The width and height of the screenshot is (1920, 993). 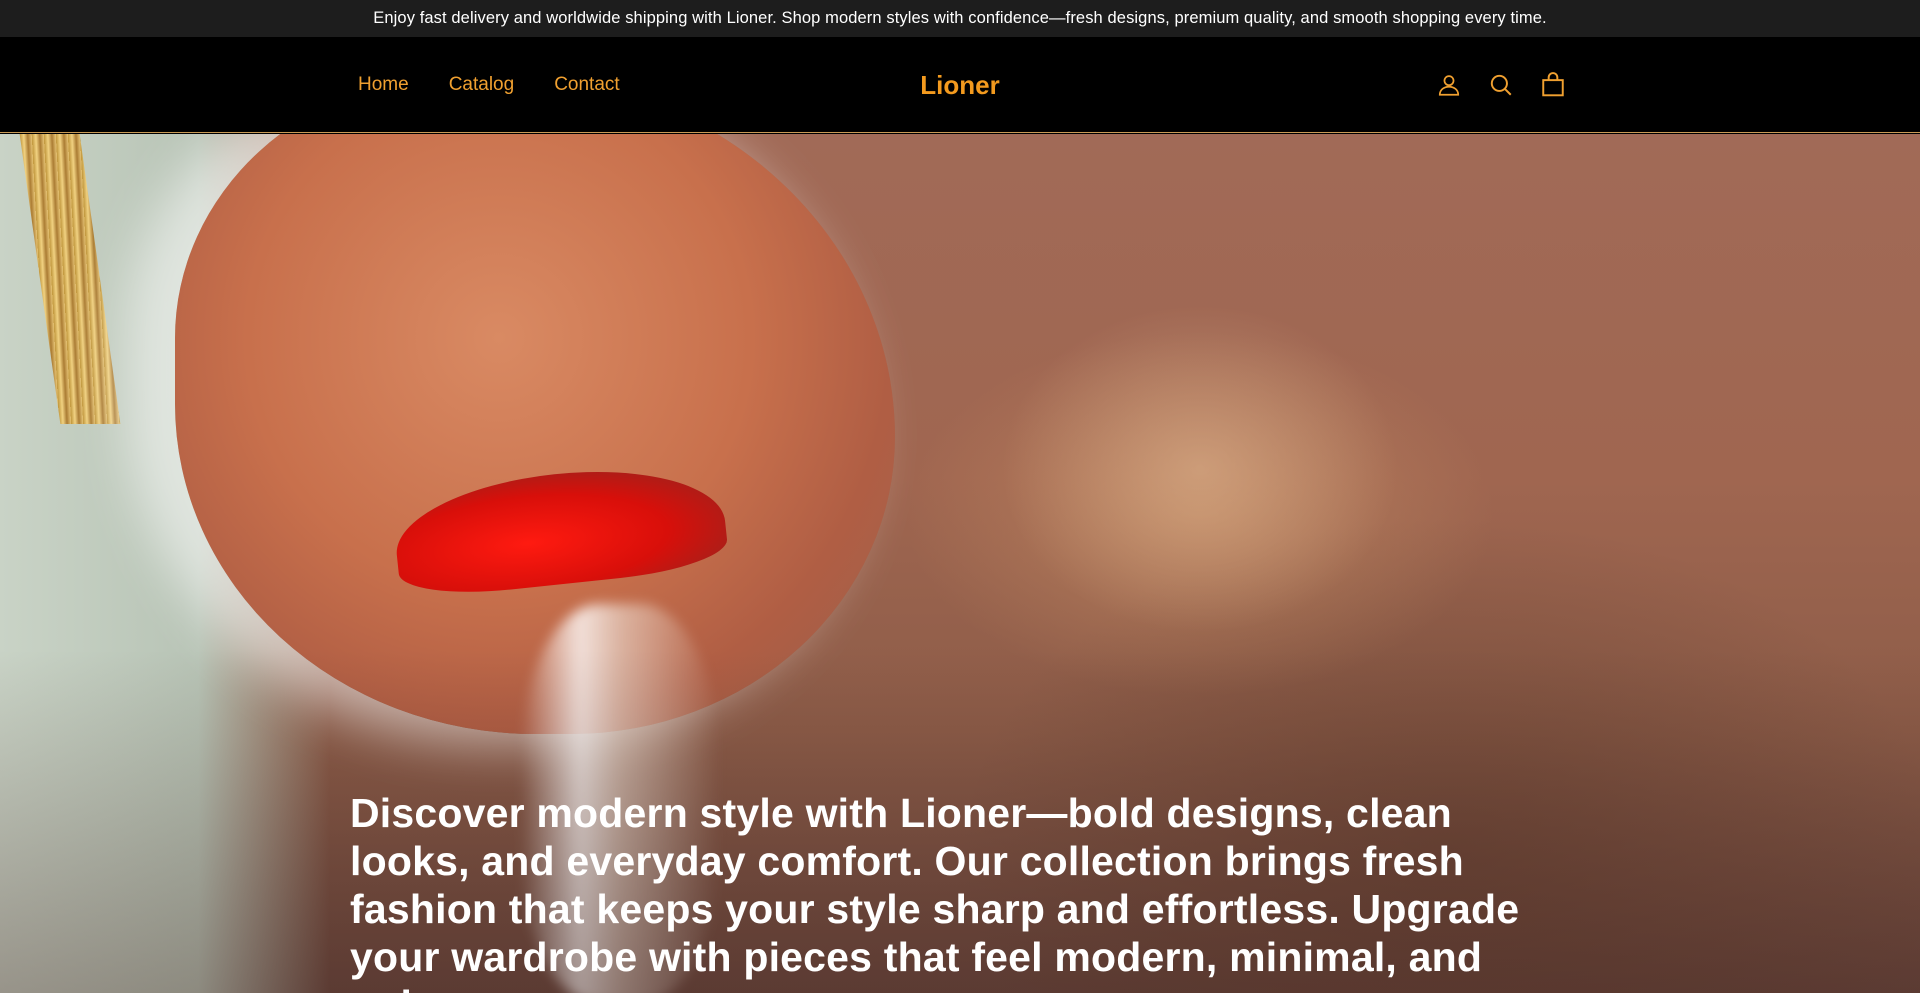 What do you see at coordinates (1553, 85) in the screenshot?
I see `cart-icon` at bounding box center [1553, 85].